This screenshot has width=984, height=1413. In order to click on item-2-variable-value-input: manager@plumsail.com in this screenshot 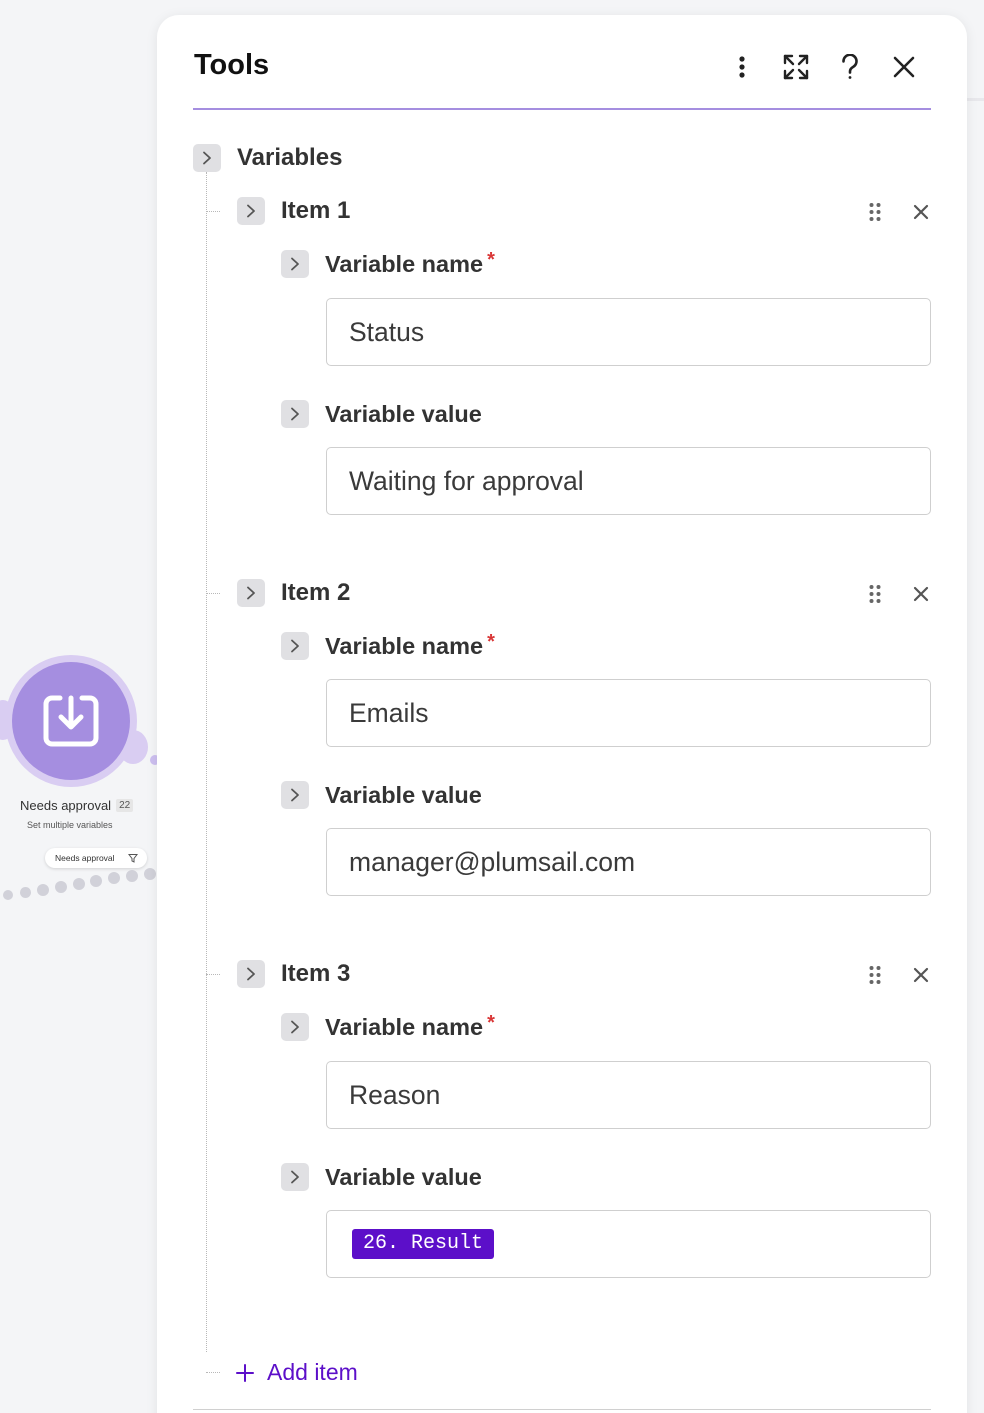, I will do `click(628, 862)`.